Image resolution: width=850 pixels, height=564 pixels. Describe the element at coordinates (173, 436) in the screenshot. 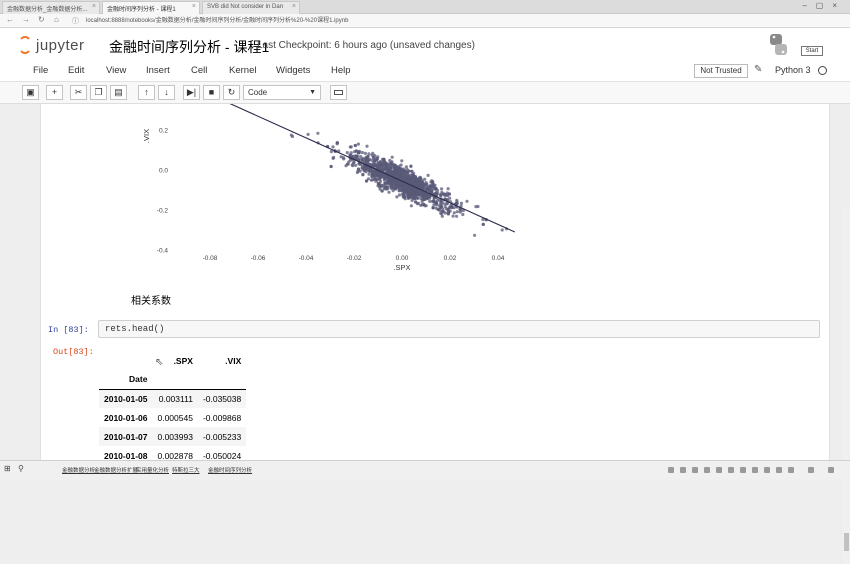

I see `table-row: 2010-01-07 0.003993 -0.005233` at that location.